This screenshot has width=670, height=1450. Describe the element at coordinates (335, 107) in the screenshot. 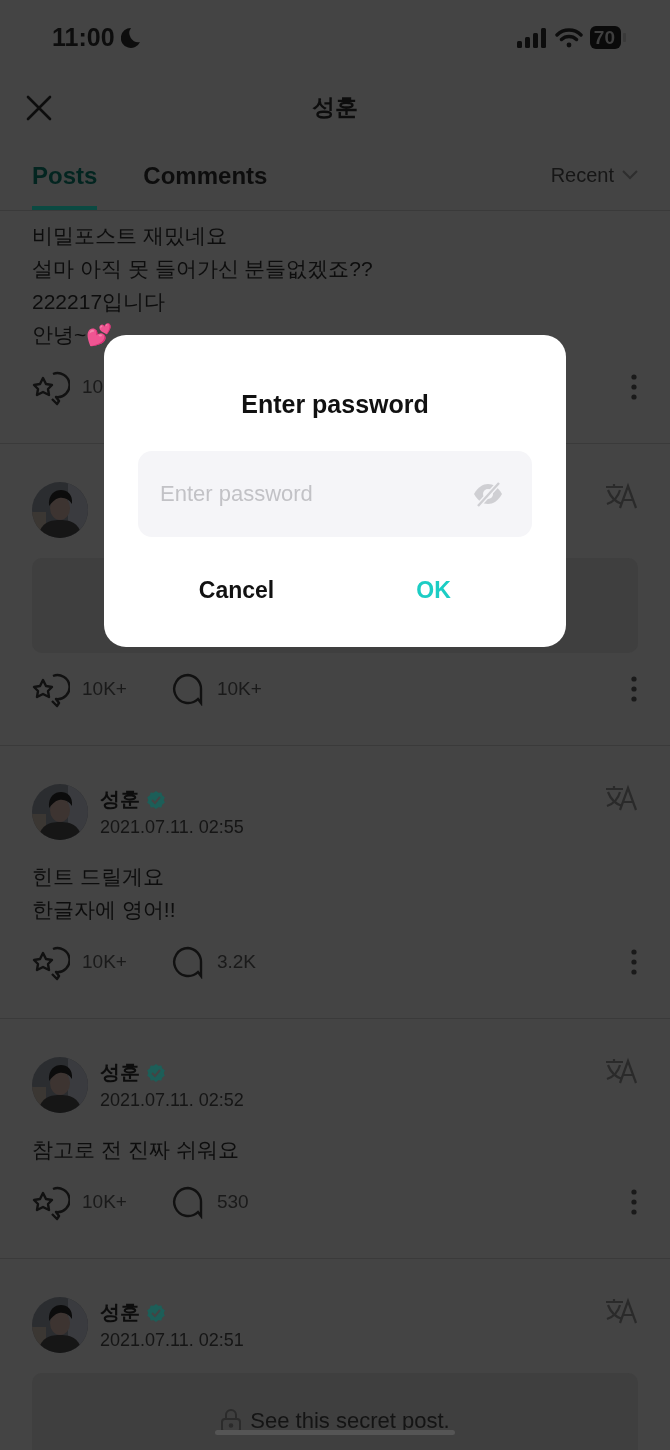

I see `page-title: 성훈` at that location.